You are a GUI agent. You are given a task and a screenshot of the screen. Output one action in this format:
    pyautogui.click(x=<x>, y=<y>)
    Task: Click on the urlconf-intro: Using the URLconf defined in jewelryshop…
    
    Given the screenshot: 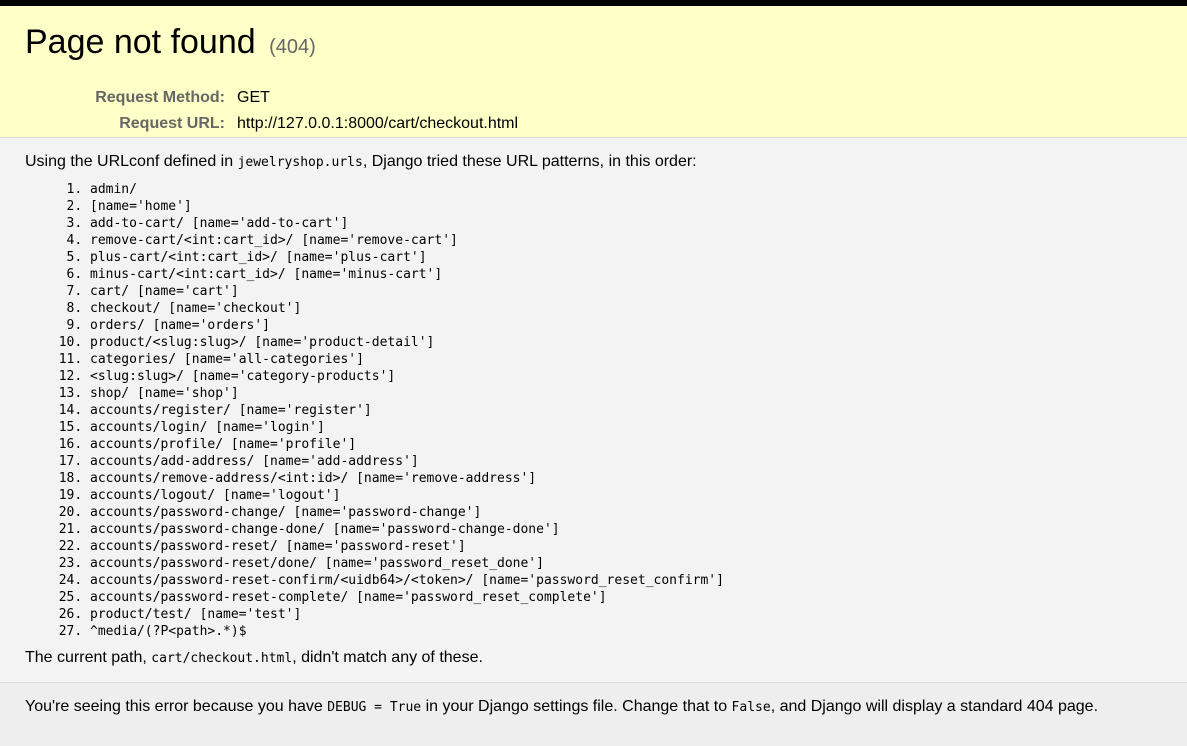 What is the action you would take?
    pyautogui.click(x=606, y=162)
    